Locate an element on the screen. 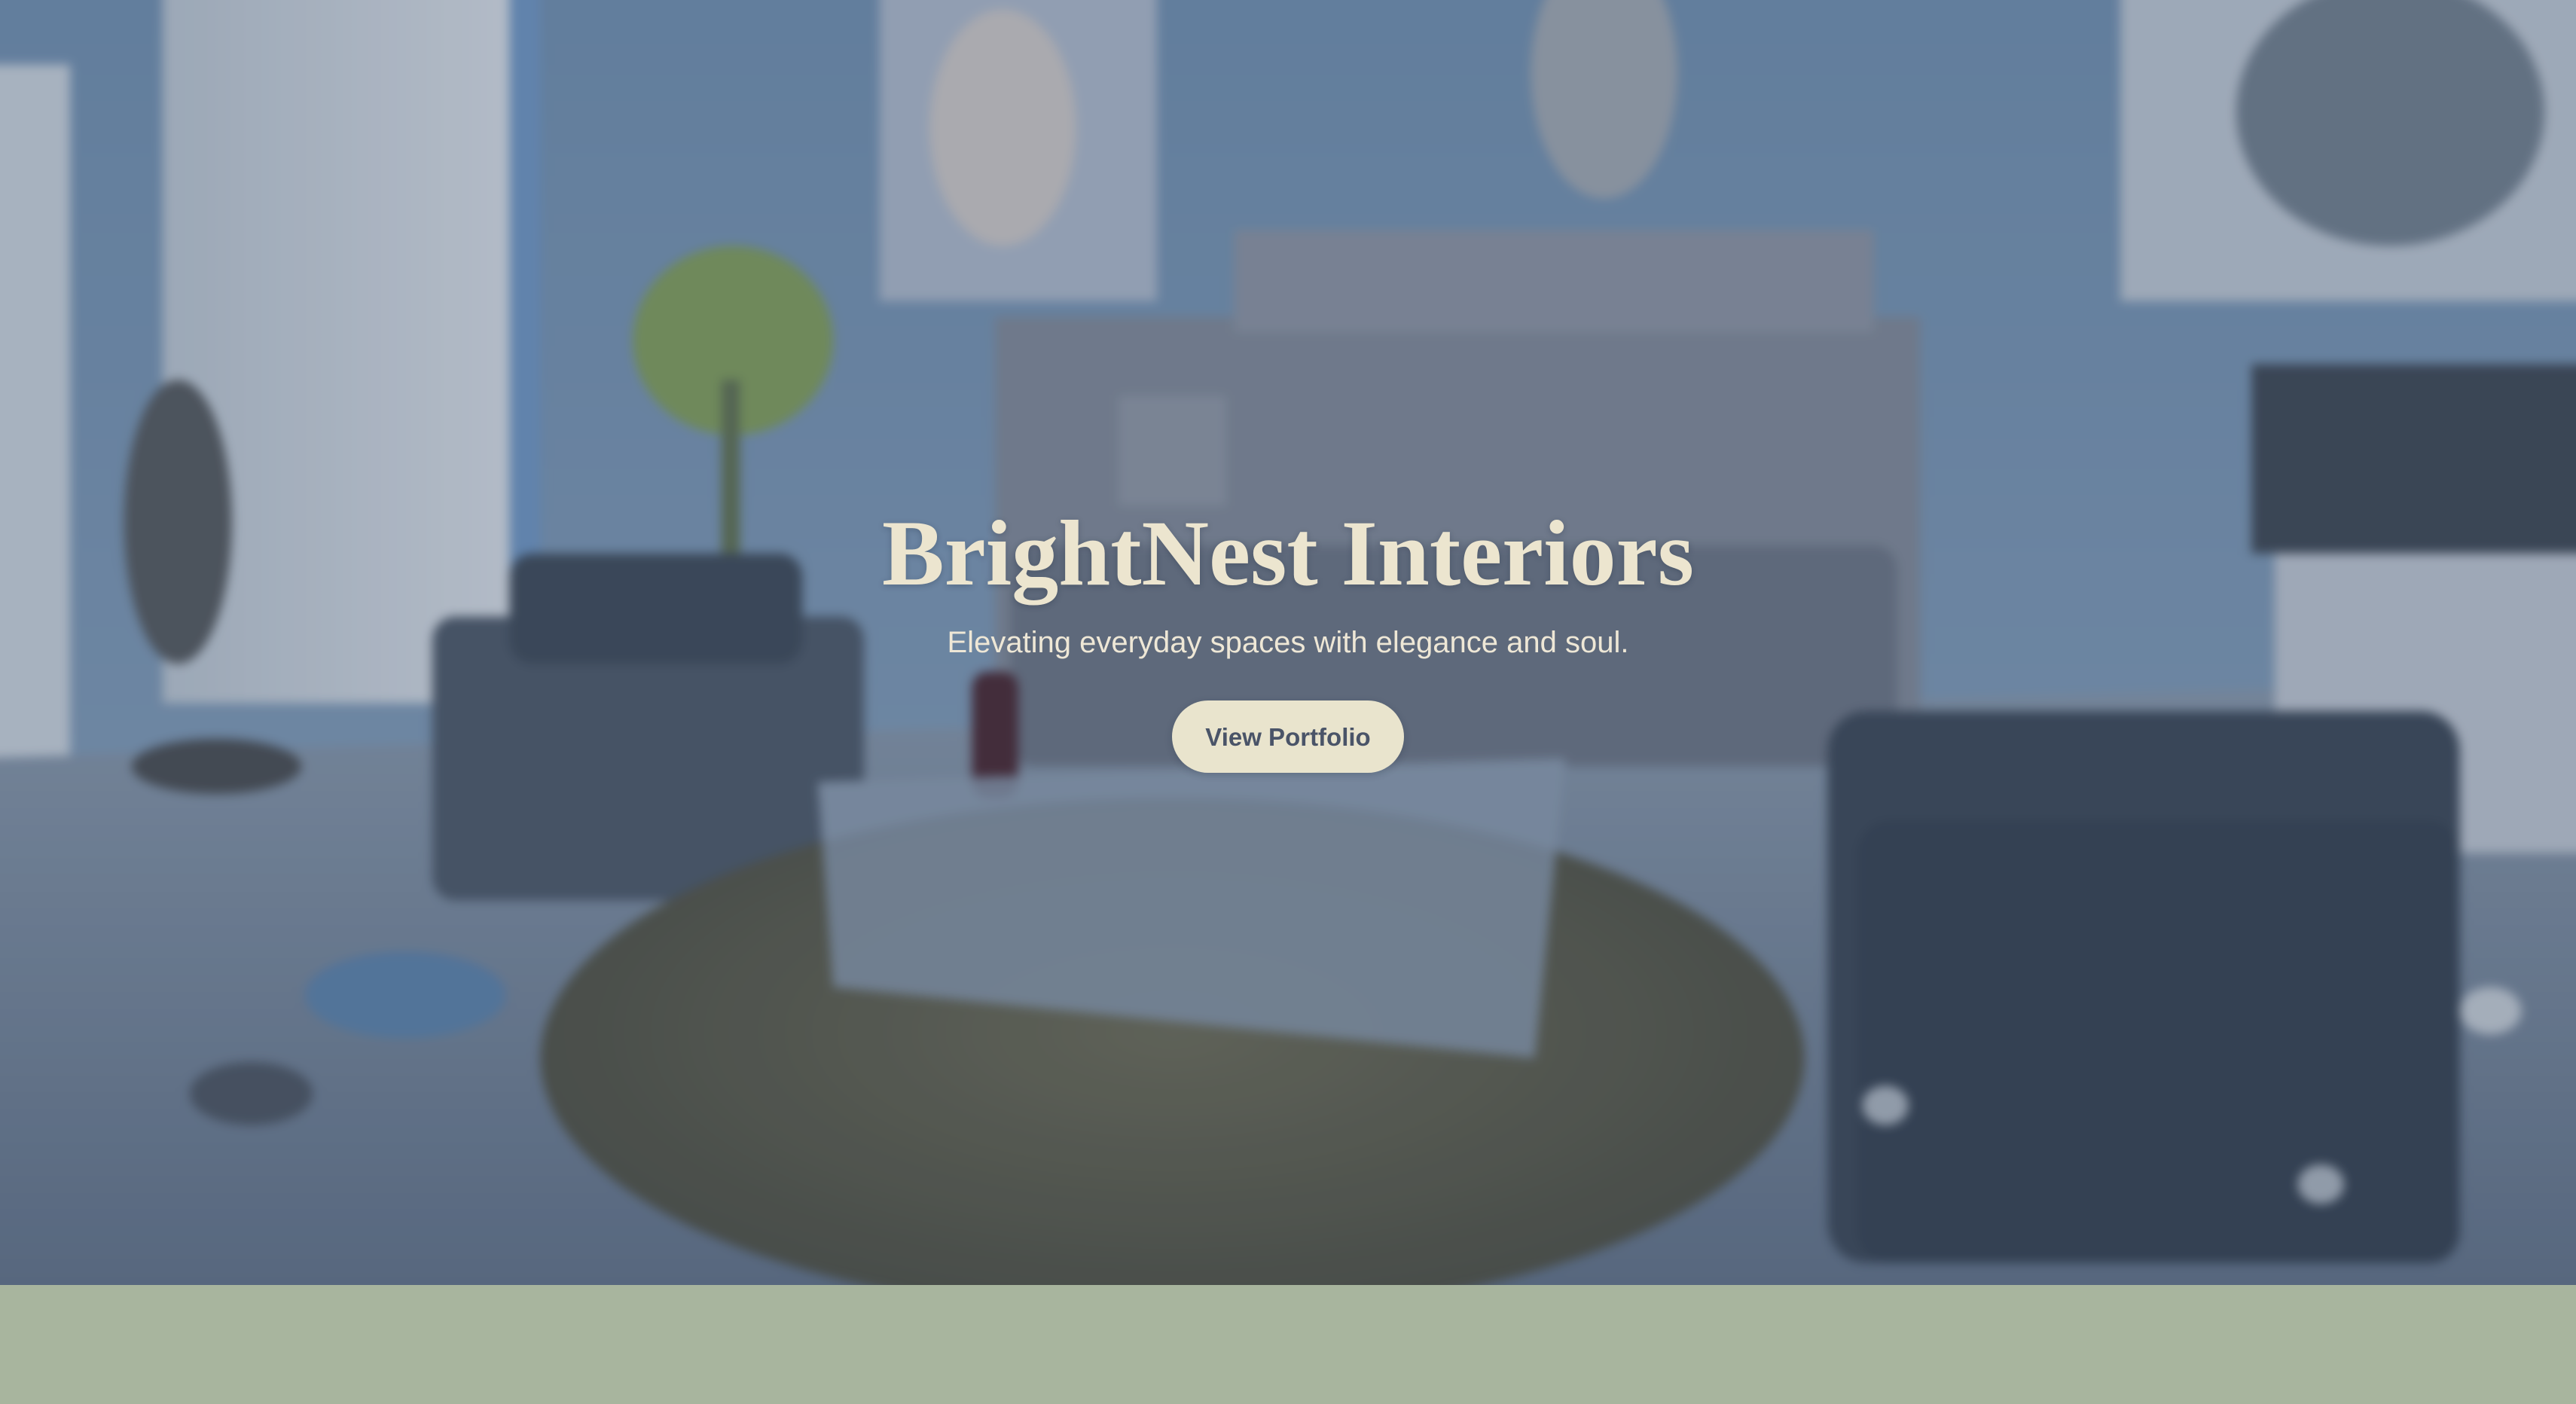  footer-band is located at coordinates (1288, 1344).